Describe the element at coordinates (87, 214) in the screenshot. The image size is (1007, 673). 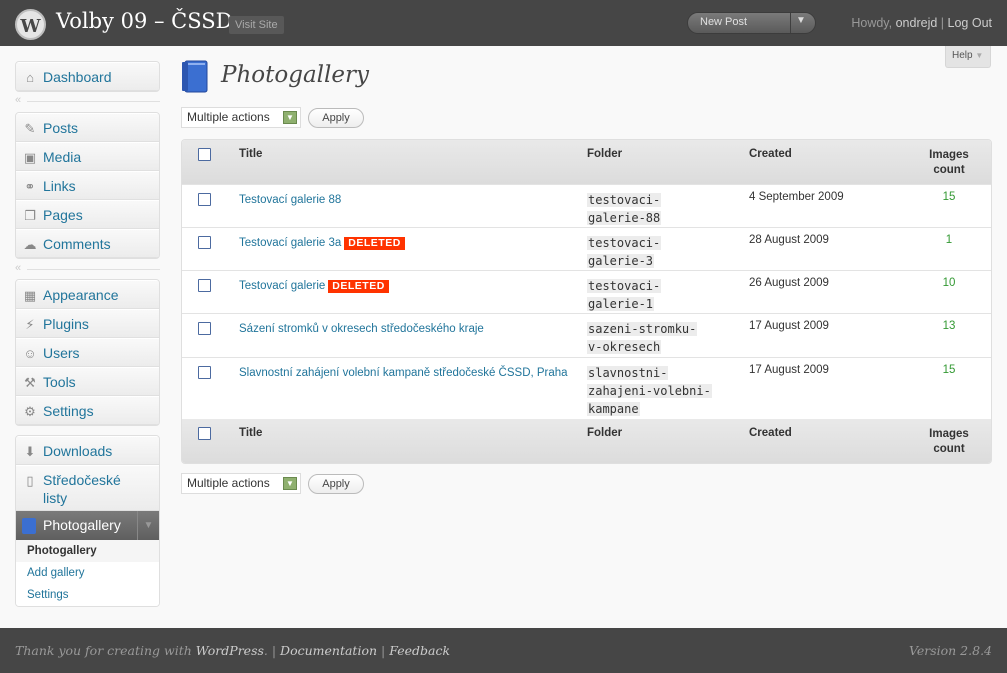
I see `sidebar-item-pages: ❐ Pages` at that location.